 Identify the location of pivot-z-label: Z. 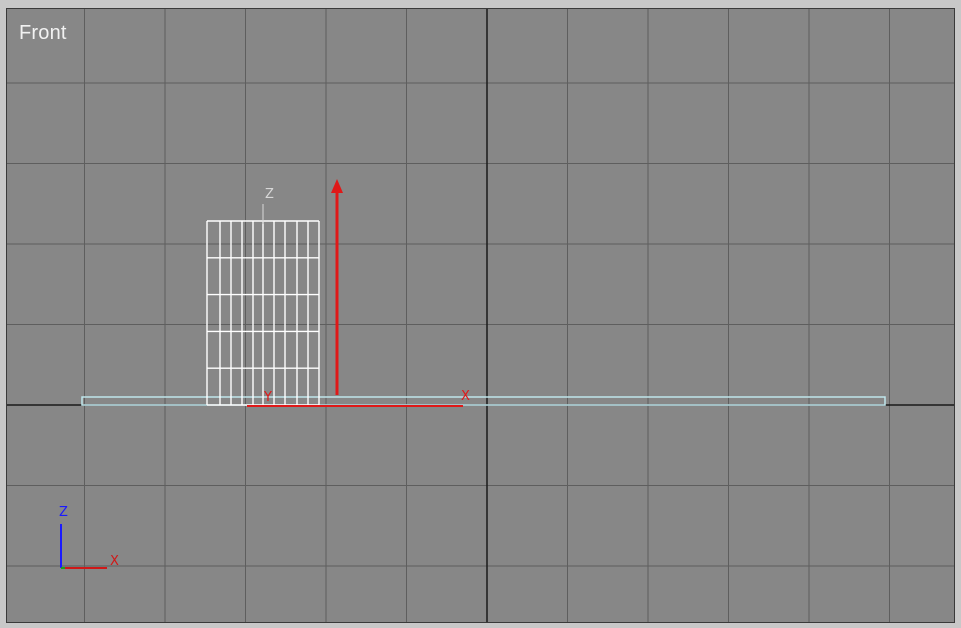
(269, 194).